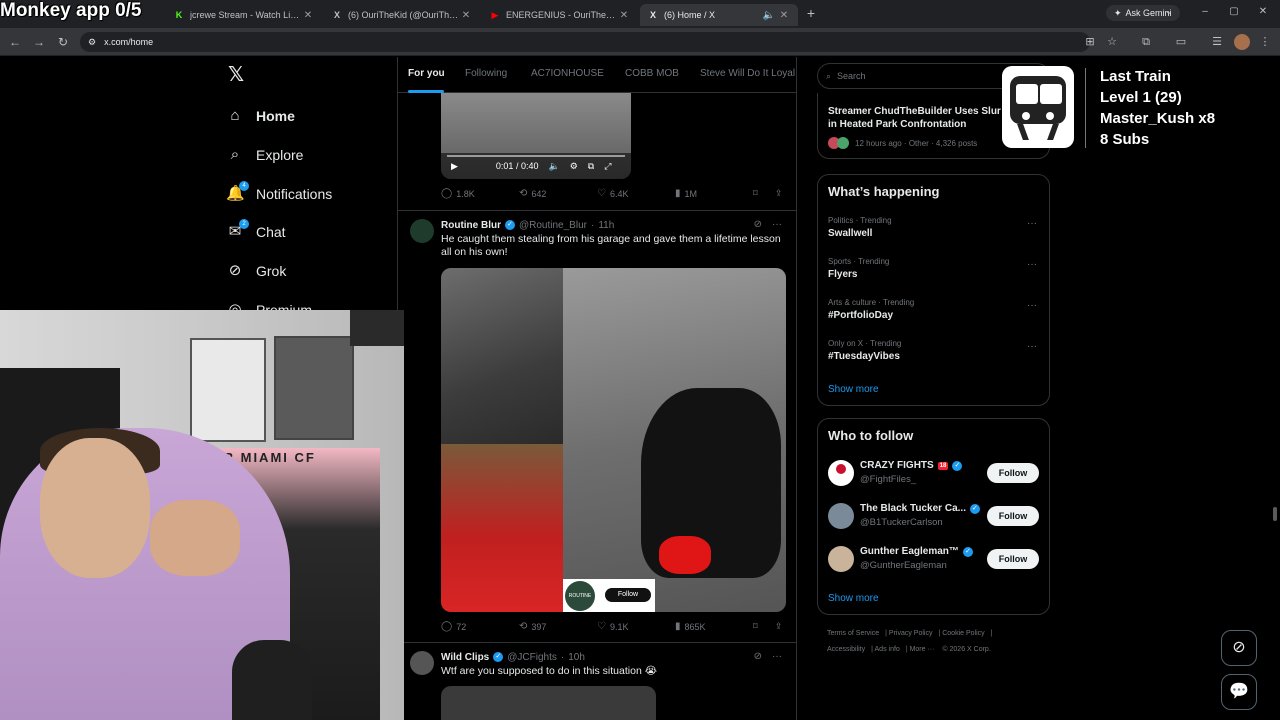 The width and height of the screenshot is (1280, 720). I want to click on follow-suggestion-name: CRAZY FIGHTS 18 ✓, so click(911, 465).